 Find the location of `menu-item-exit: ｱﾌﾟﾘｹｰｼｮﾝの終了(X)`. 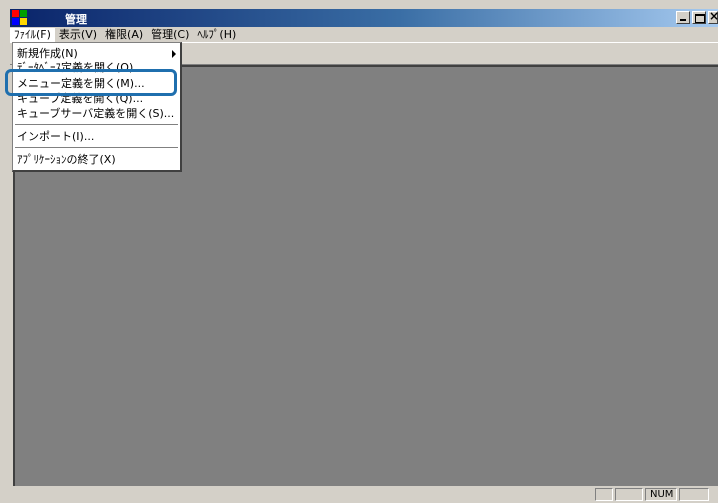

menu-item-exit: ｱﾌﾟﾘｹｰｼｮﾝの終了(X) is located at coordinates (96, 159).